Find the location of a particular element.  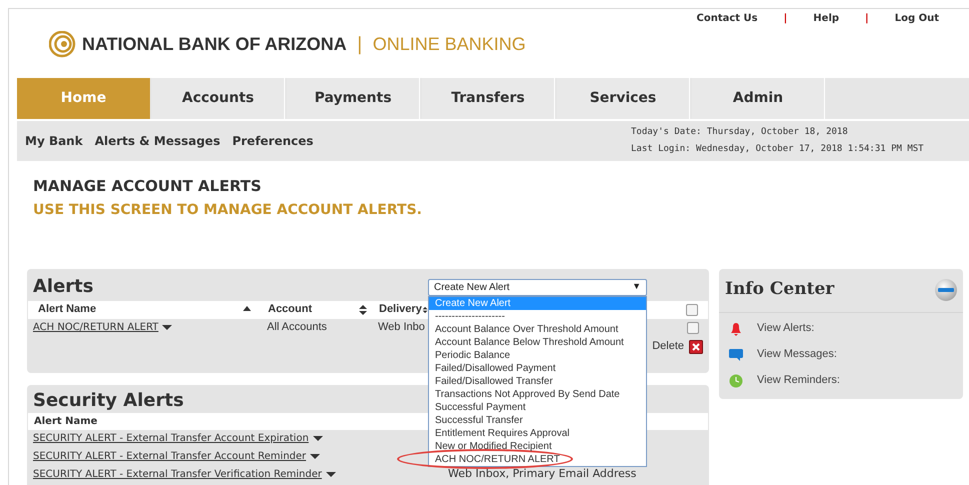

dropdown-option: Failed/Disallowed Payment is located at coordinates (537, 368).